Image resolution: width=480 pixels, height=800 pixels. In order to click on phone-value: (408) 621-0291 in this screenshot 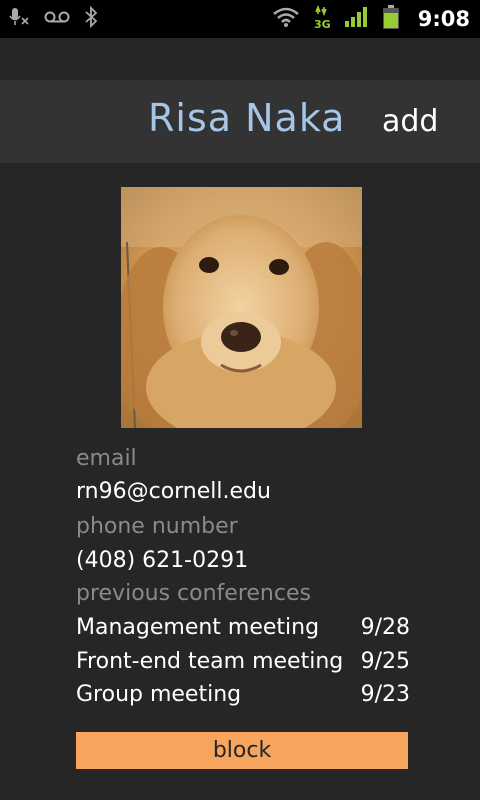, I will do `click(162, 560)`.